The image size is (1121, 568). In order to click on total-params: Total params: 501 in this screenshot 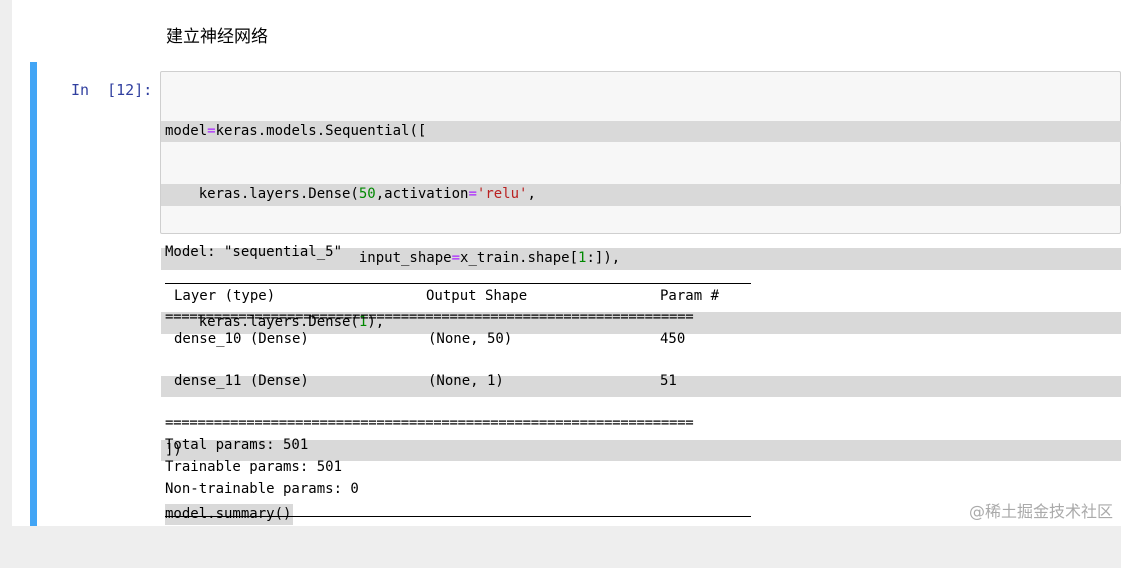, I will do `click(237, 445)`.